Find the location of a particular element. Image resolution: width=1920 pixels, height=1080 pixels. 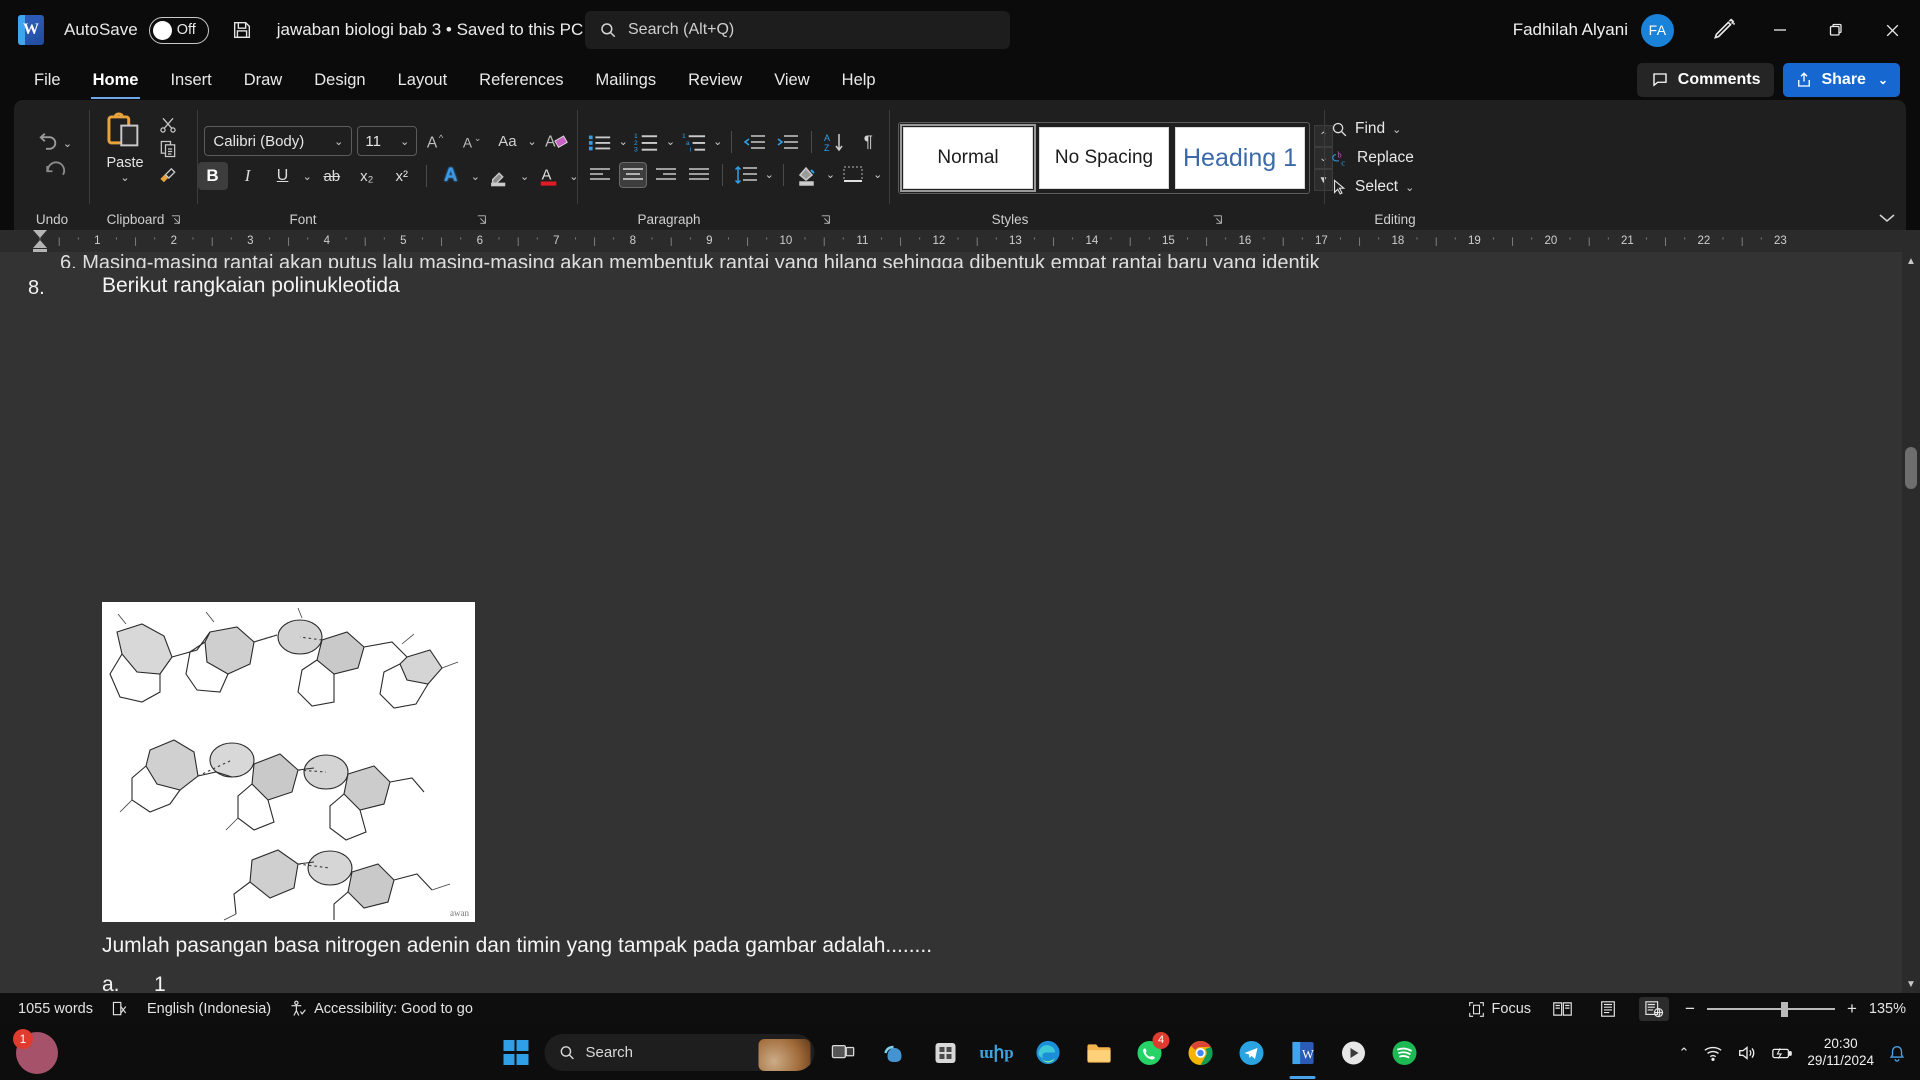

tab-review: Review is located at coordinates (715, 80).